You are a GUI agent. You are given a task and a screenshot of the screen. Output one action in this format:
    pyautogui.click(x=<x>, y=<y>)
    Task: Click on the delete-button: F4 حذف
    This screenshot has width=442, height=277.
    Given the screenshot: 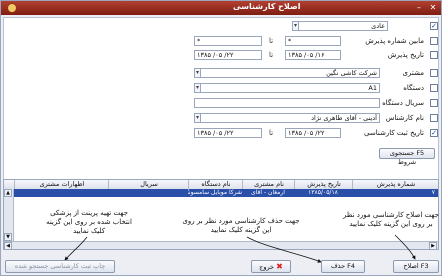 What is the action you would take?
    pyautogui.click(x=343, y=266)
    